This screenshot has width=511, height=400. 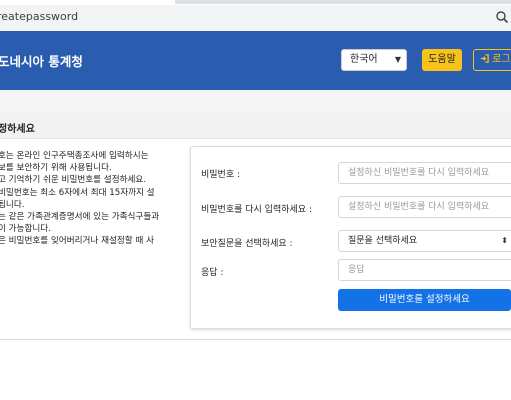 What do you see at coordinates (484, 58) in the screenshot?
I see `sign-in-icon` at bounding box center [484, 58].